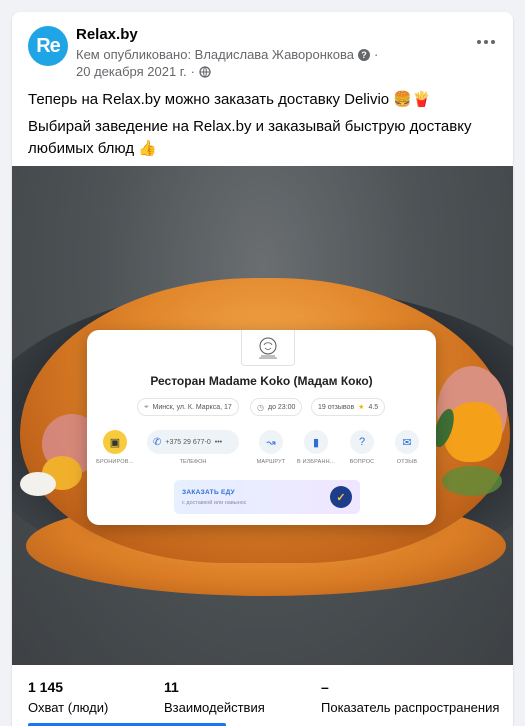 The image size is (525, 726). I want to click on distribution-stat: – Показатель распространения, so click(410, 697).